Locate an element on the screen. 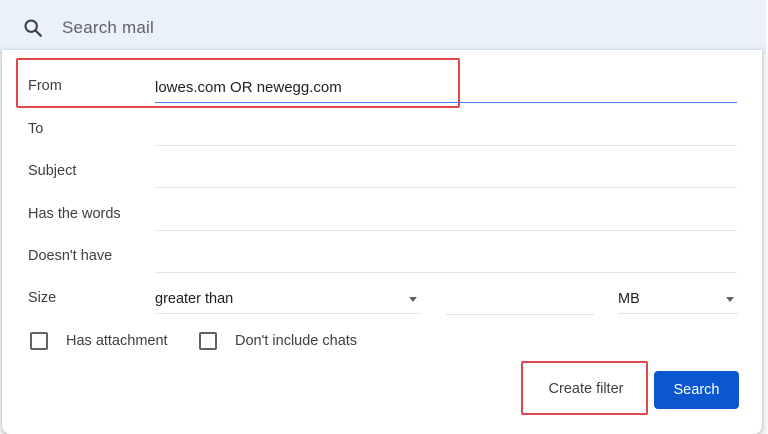 The image size is (768, 434). from-field is located at coordinates (446, 87).